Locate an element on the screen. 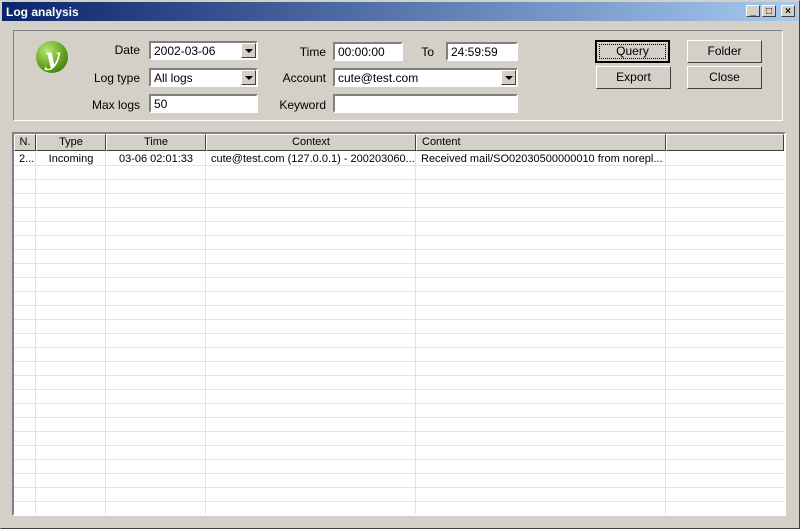 The image size is (800, 529). account-label: Account is located at coordinates (304, 78).